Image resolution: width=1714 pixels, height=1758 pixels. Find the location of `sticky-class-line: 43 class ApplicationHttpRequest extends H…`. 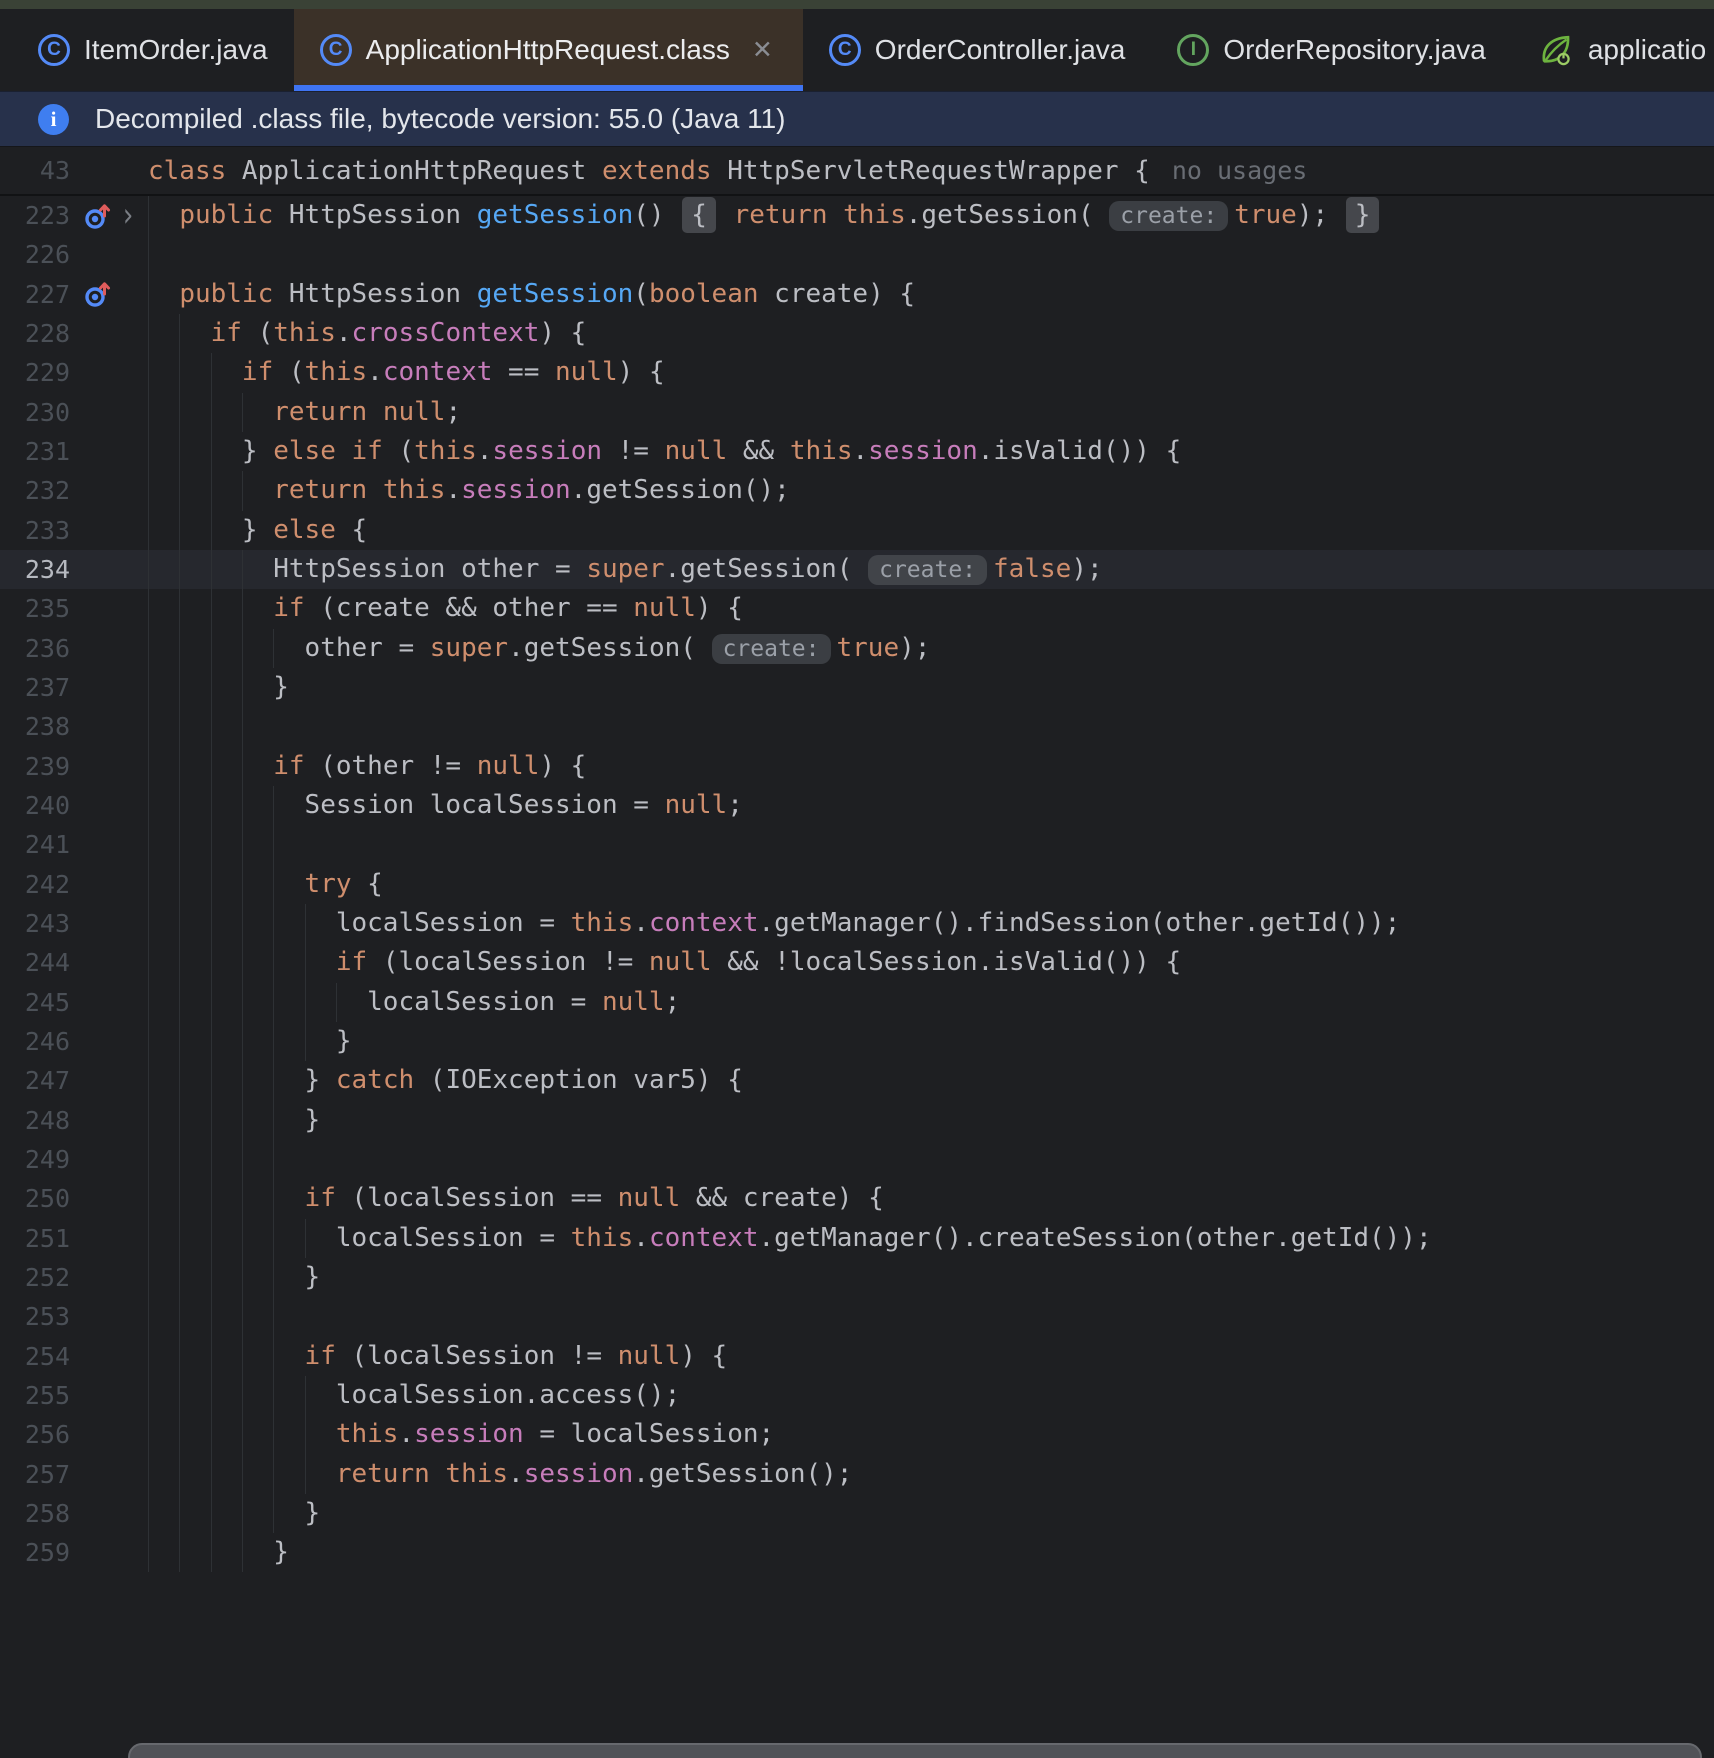

sticky-class-line: 43 class ApplicationHttpRequest extends H… is located at coordinates (857, 171).